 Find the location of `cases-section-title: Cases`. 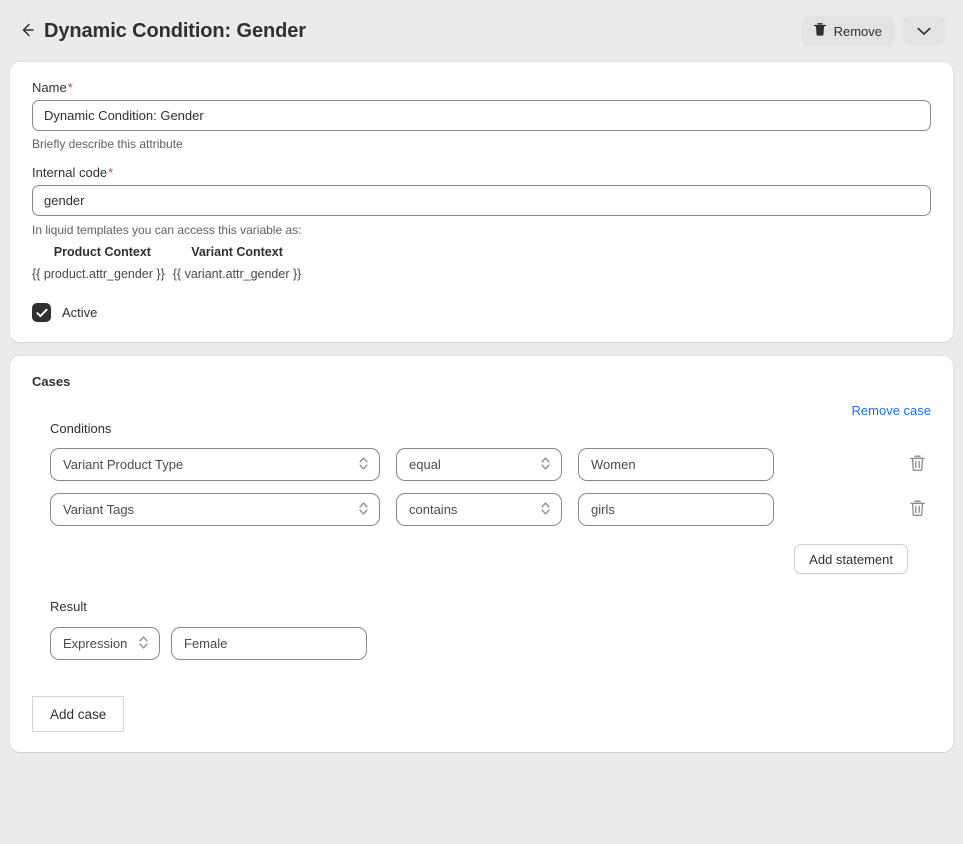

cases-section-title: Cases is located at coordinates (51, 381).